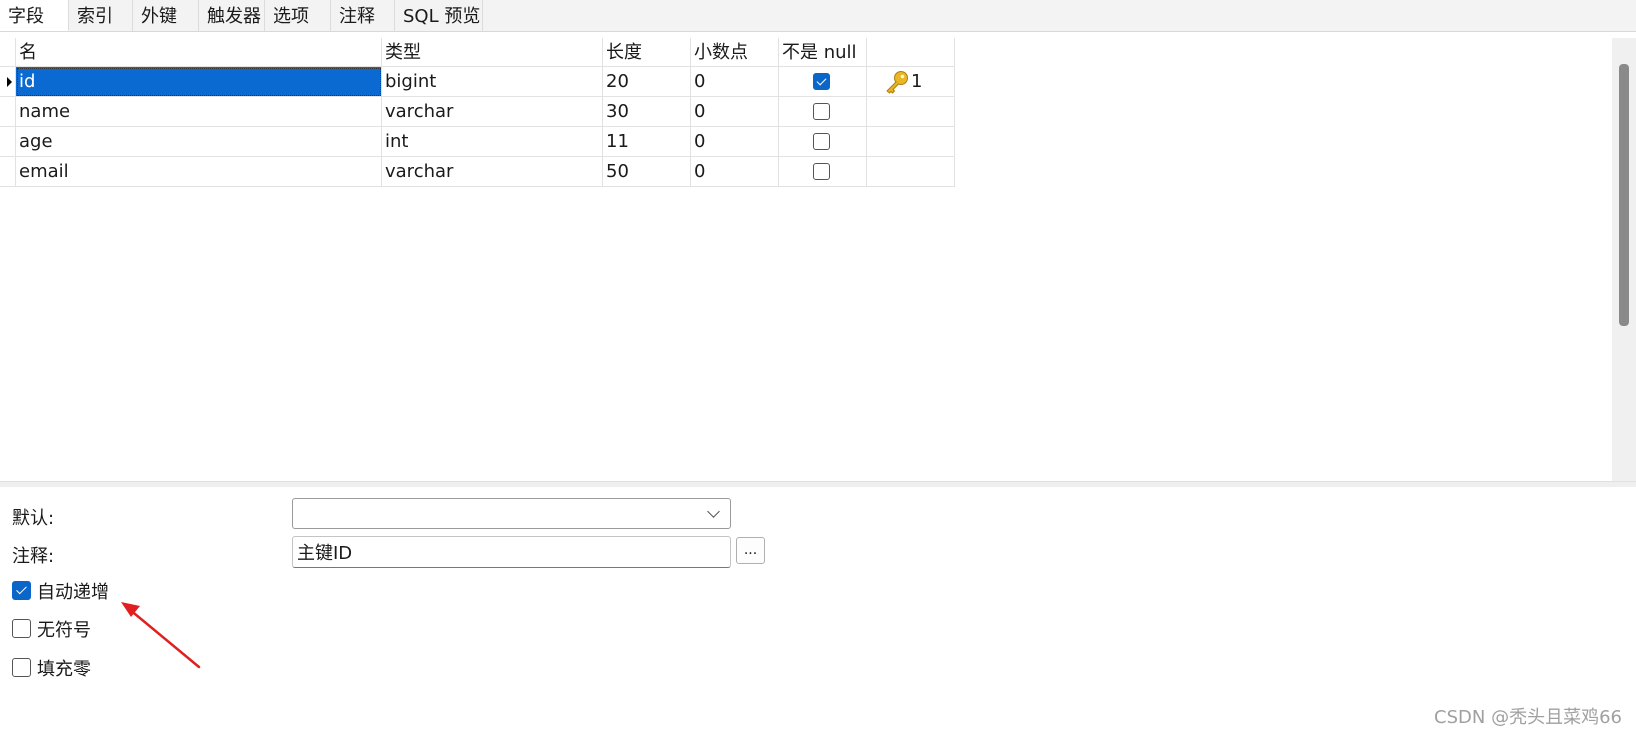  What do you see at coordinates (199, 112) in the screenshot?
I see `cell-name: name` at bounding box center [199, 112].